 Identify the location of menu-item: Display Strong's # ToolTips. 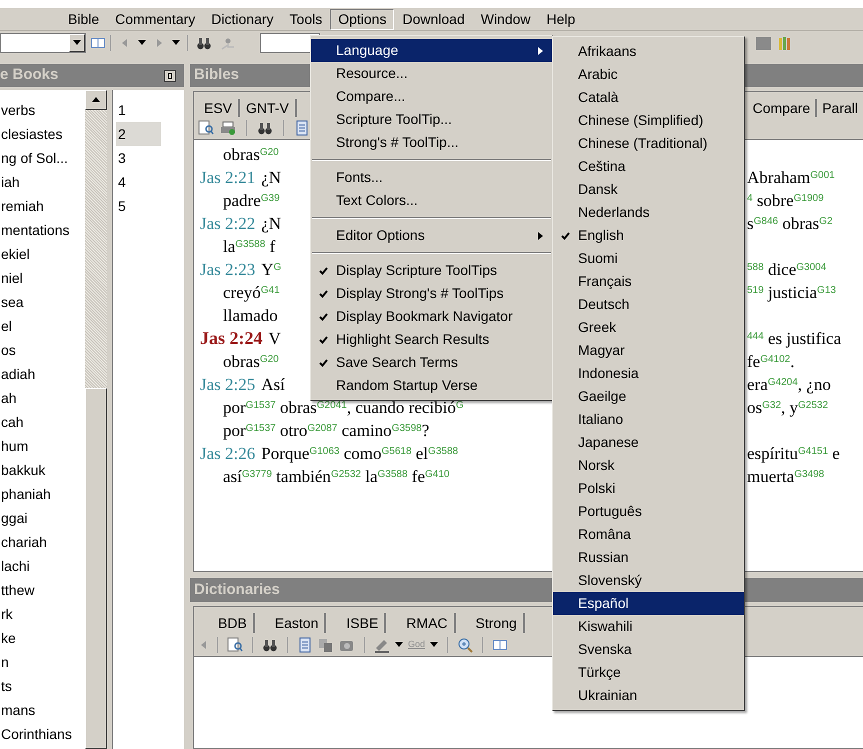
(431, 293).